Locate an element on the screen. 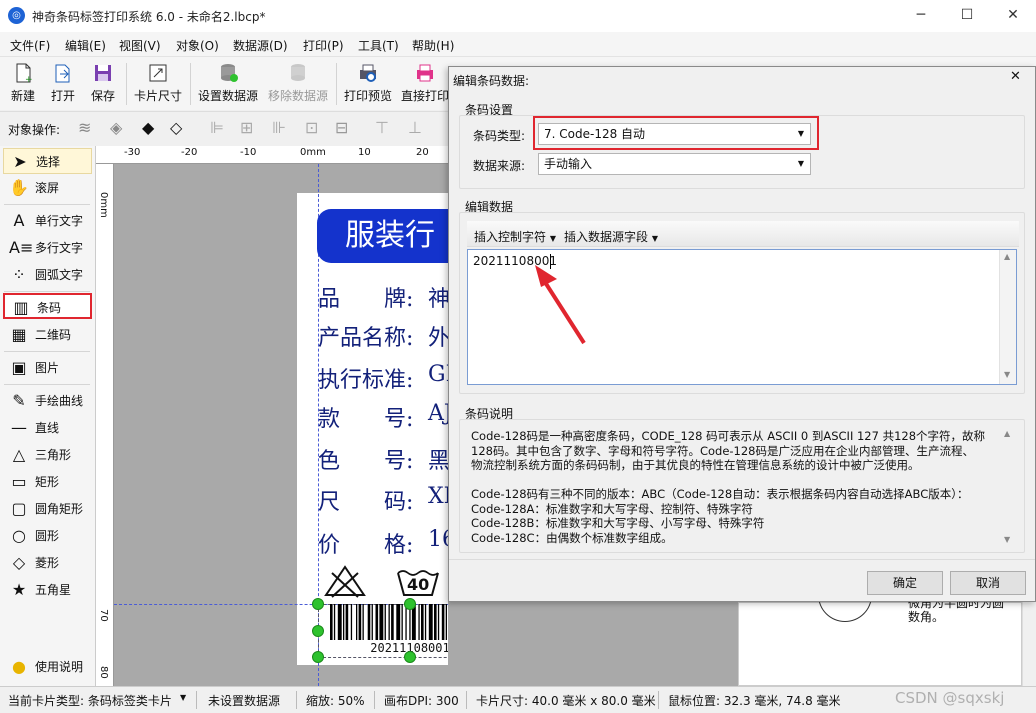  align-right-icon: ⊪ is located at coordinates (279, 127).